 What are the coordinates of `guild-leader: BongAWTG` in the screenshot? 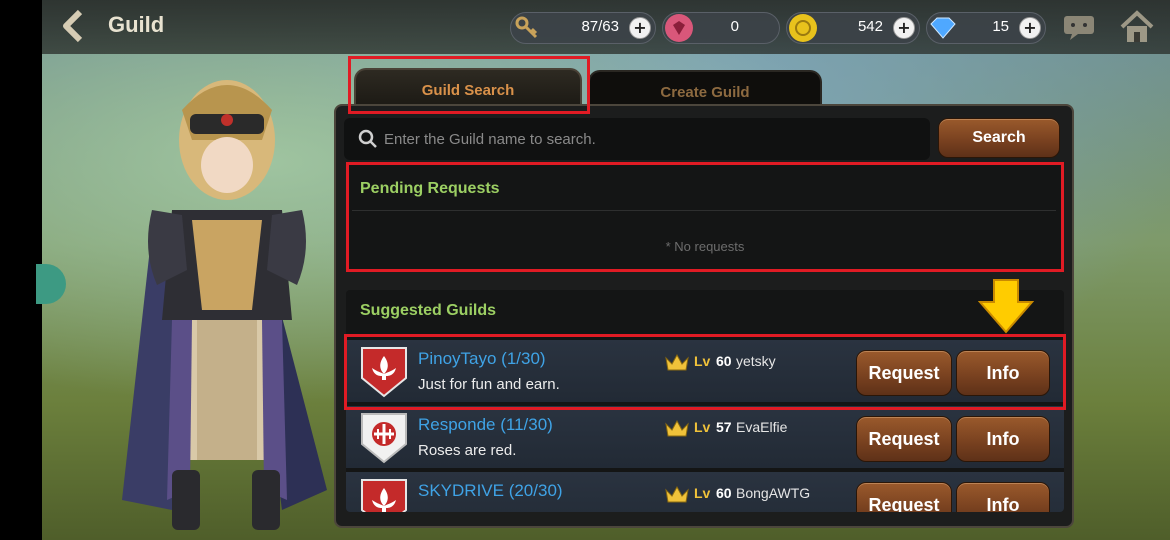 It's located at (773, 493).